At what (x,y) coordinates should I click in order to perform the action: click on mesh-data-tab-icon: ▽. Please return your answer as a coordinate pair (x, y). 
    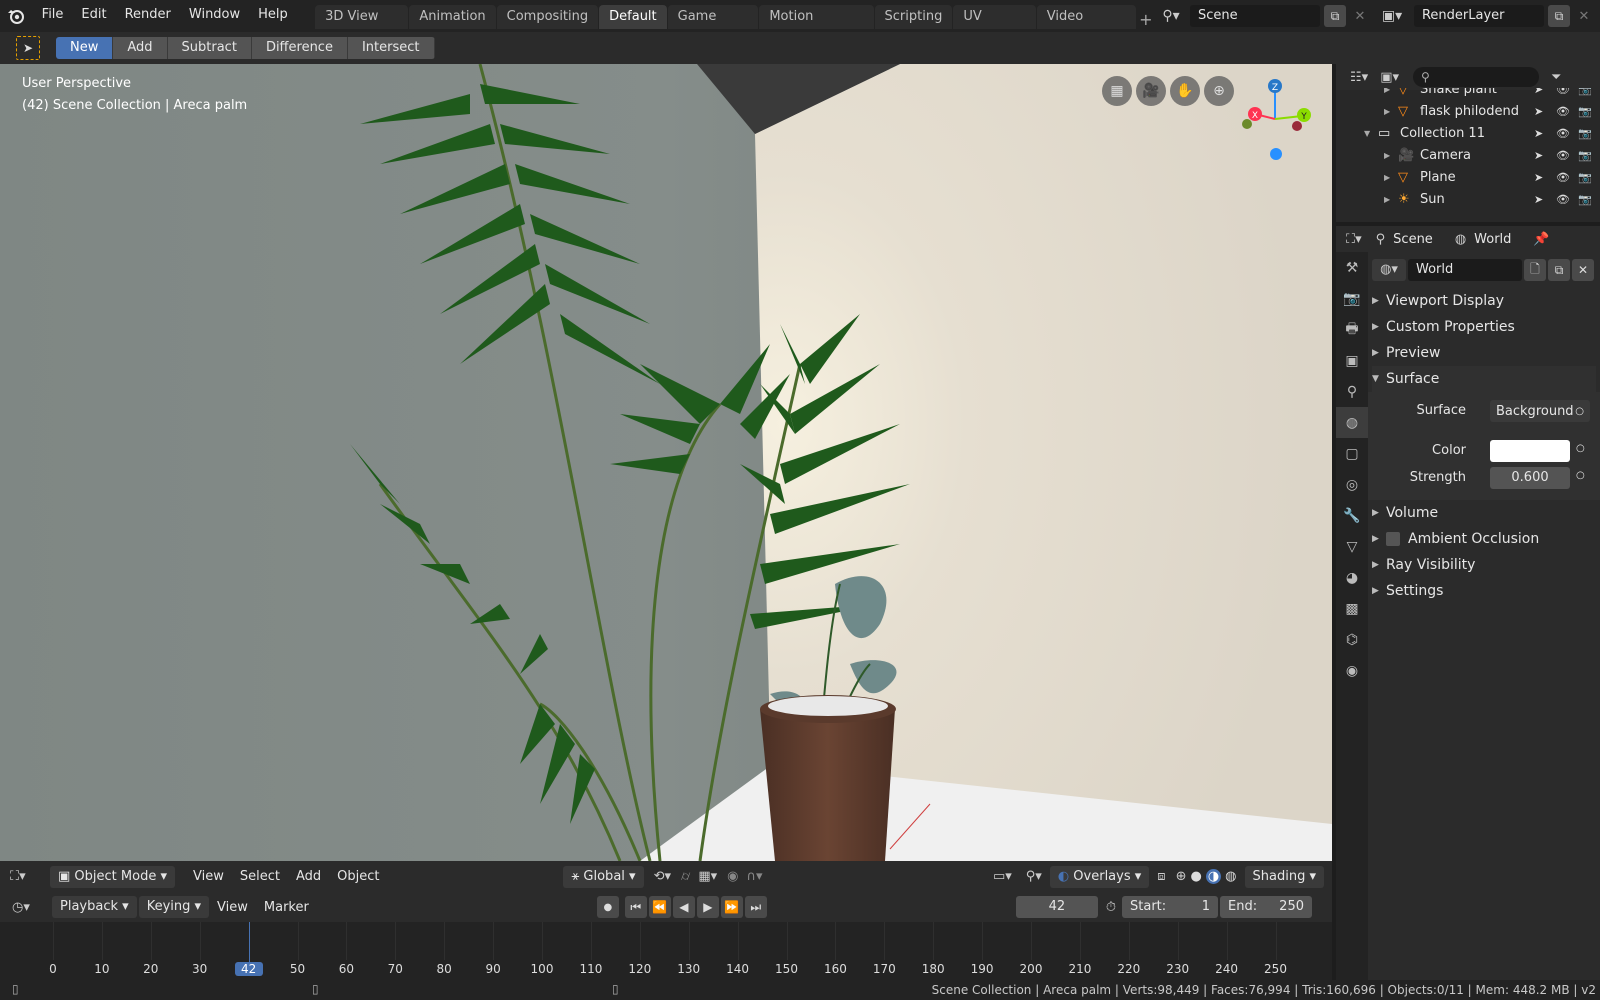
    Looking at the image, I should click on (1352, 546).